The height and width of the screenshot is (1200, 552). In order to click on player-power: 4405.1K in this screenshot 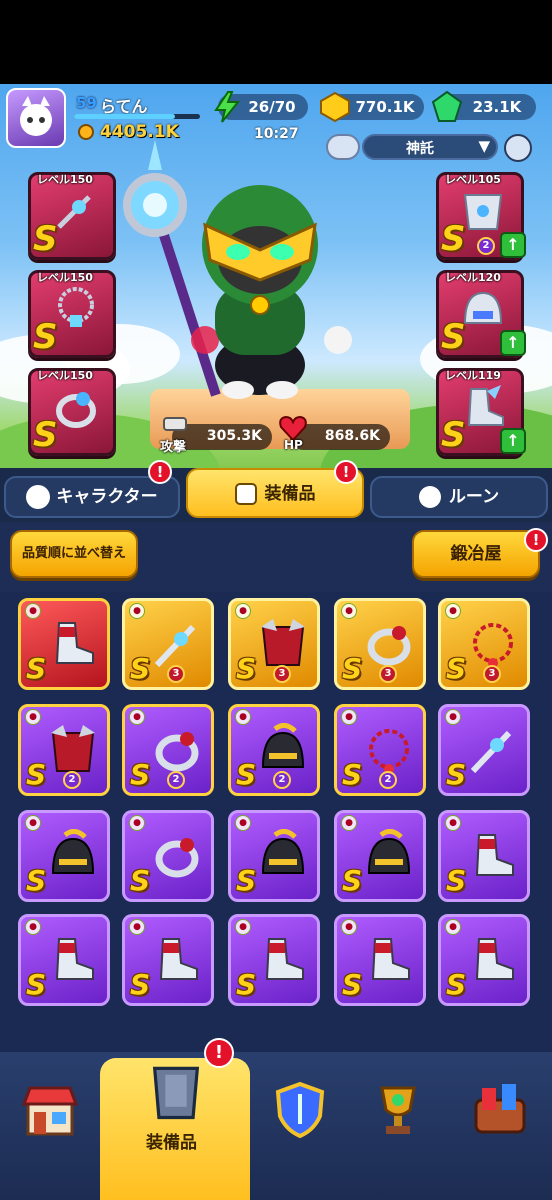, I will do `click(139, 132)`.